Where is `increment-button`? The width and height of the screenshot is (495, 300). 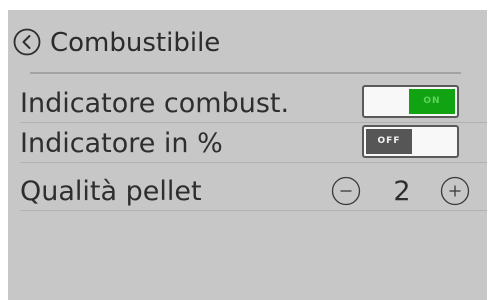 increment-button is located at coordinates (455, 191).